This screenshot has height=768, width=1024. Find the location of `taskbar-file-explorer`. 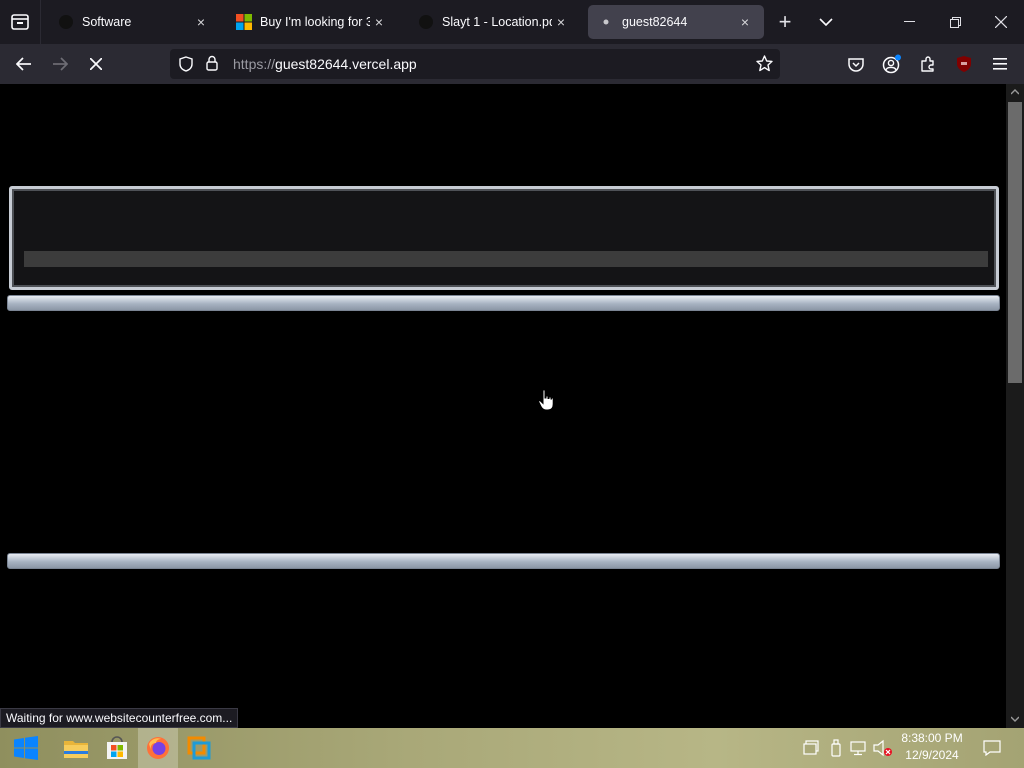

taskbar-file-explorer is located at coordinates (76, 748).